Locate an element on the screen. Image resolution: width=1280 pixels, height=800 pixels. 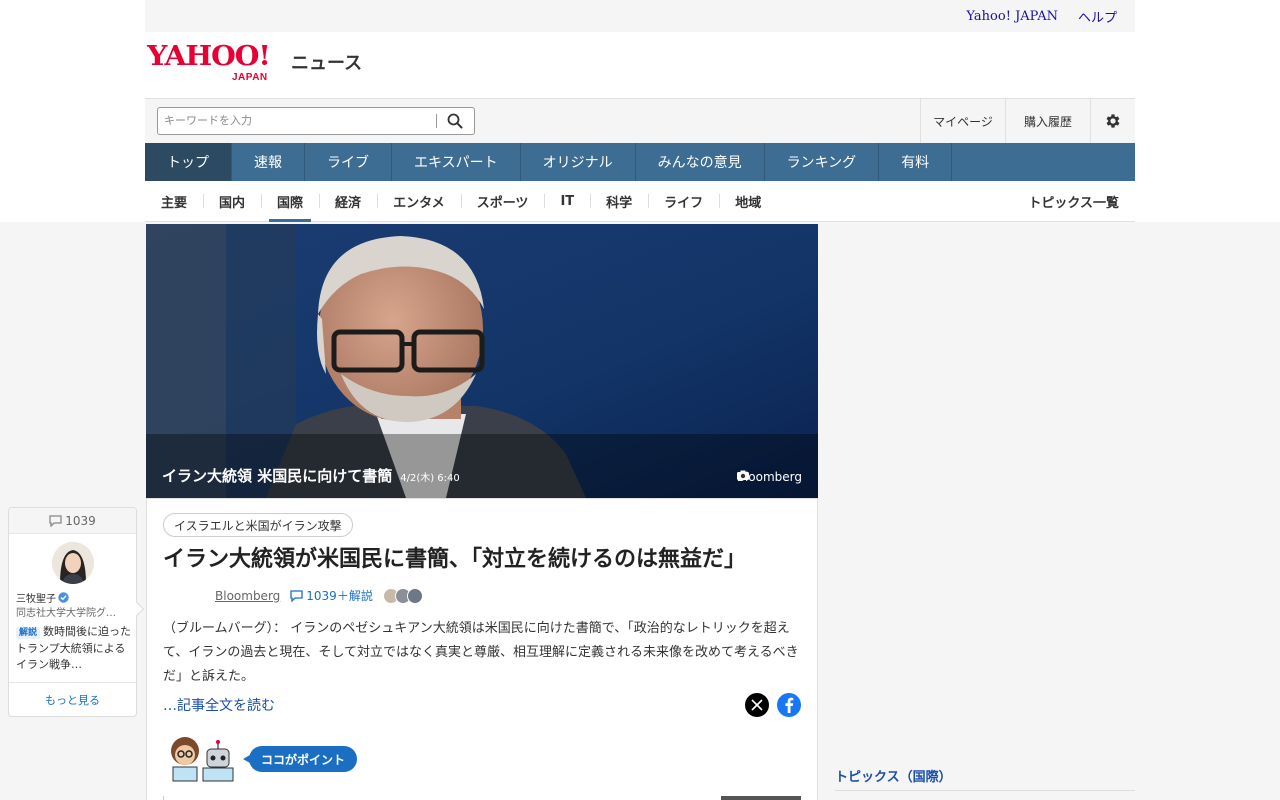
category-economy: 経済 is located at coordinates (348, 201).